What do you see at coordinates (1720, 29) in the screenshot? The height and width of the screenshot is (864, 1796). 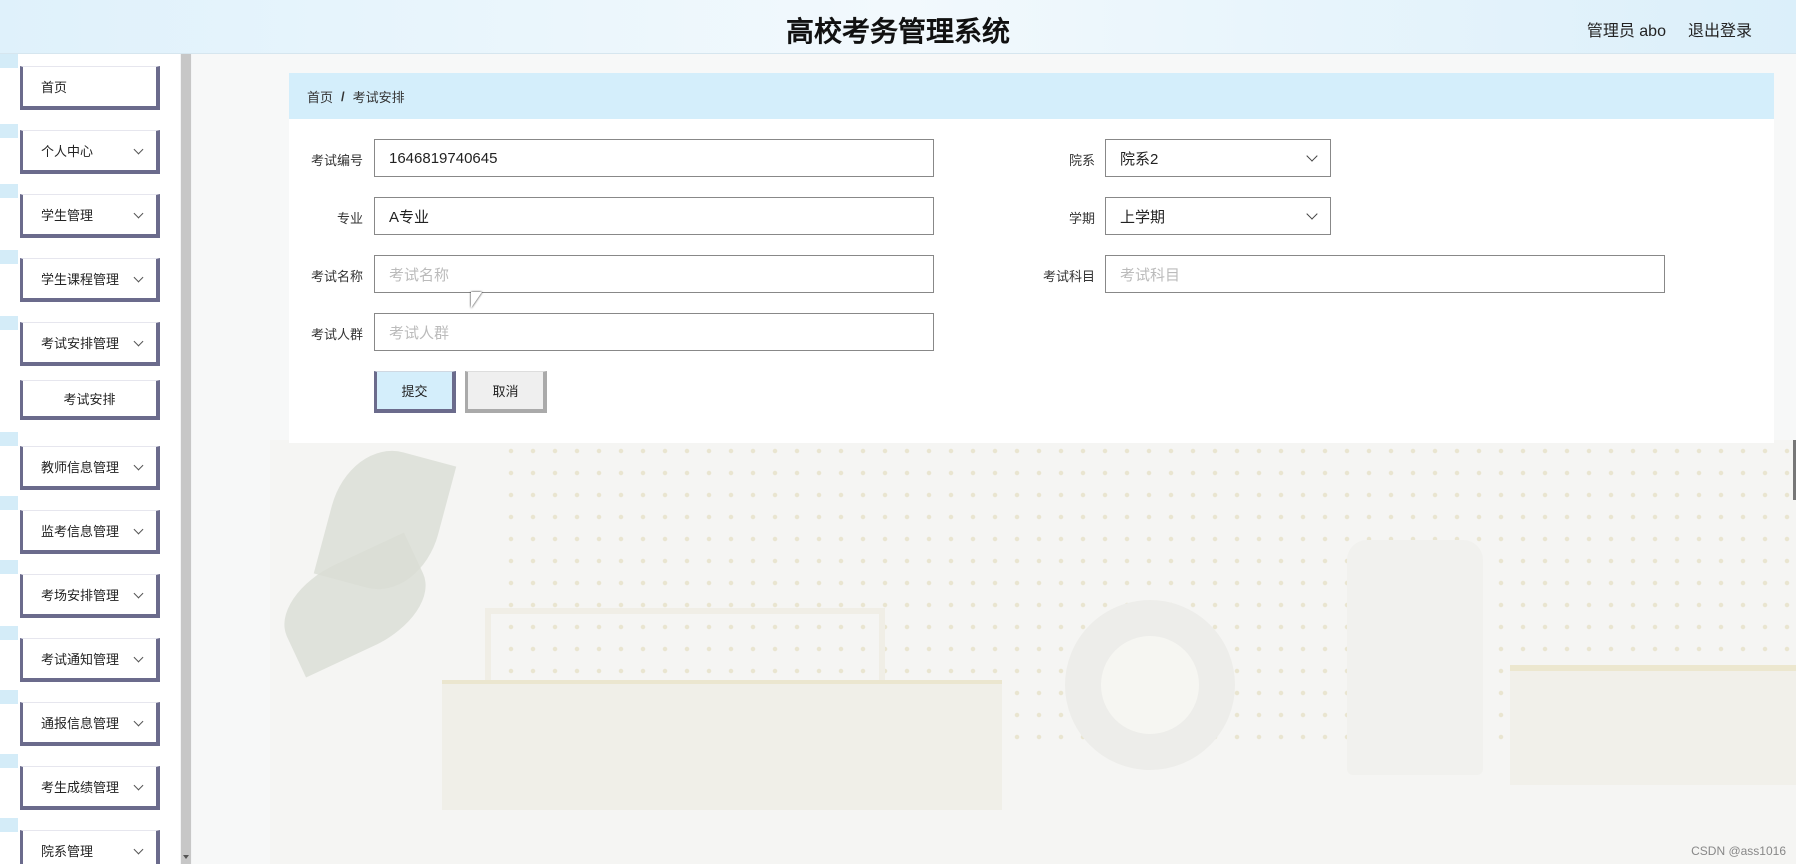 I see `logout-link: 退出登录` at bounding box center [1720, 29].